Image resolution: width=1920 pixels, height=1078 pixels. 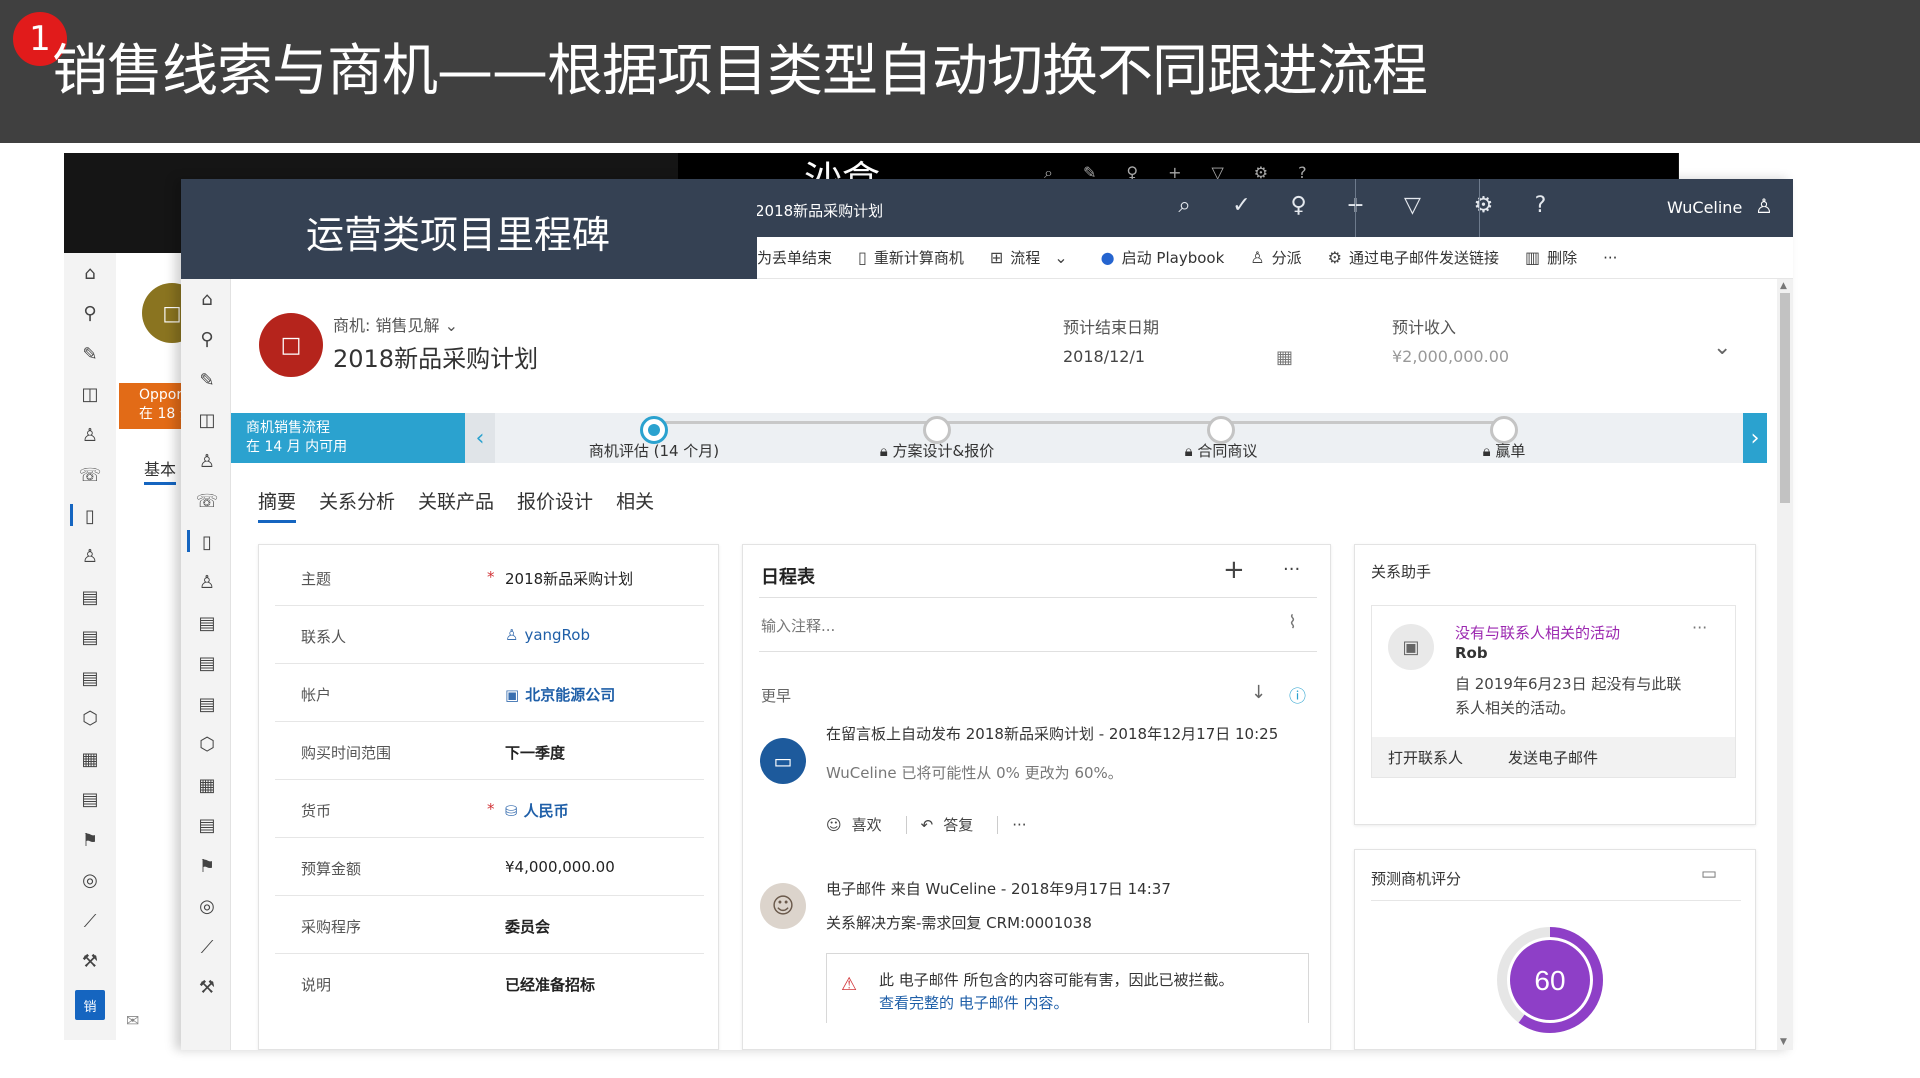 What do you see at coordinates (834, 825) in the screenshot?
I see `smile-icon: ☺` at bounding box center [834, 825].